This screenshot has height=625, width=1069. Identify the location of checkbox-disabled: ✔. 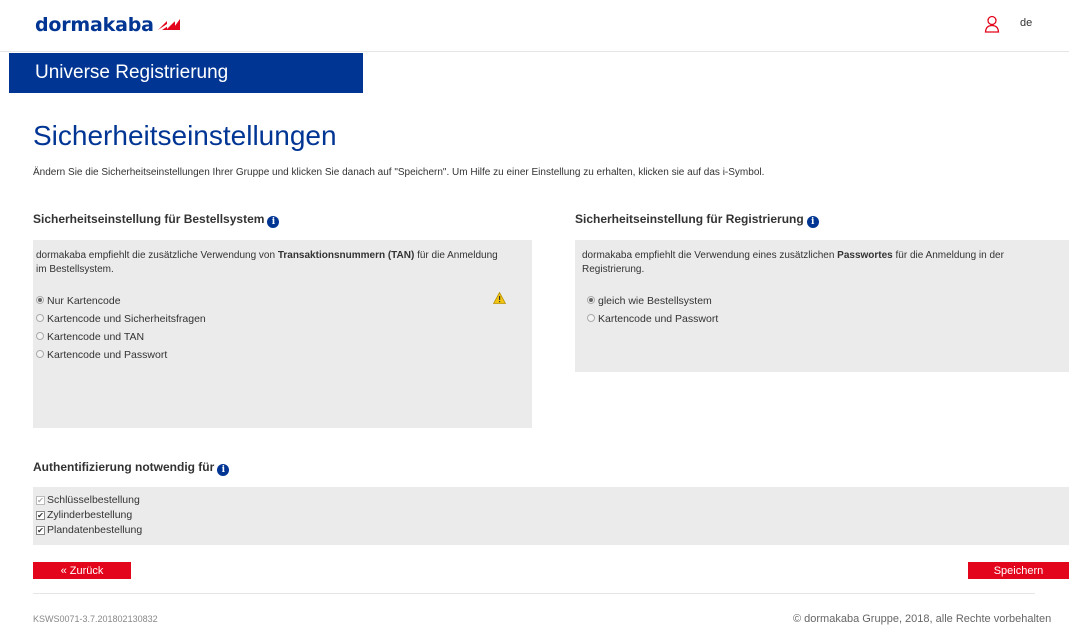
(40, 500).